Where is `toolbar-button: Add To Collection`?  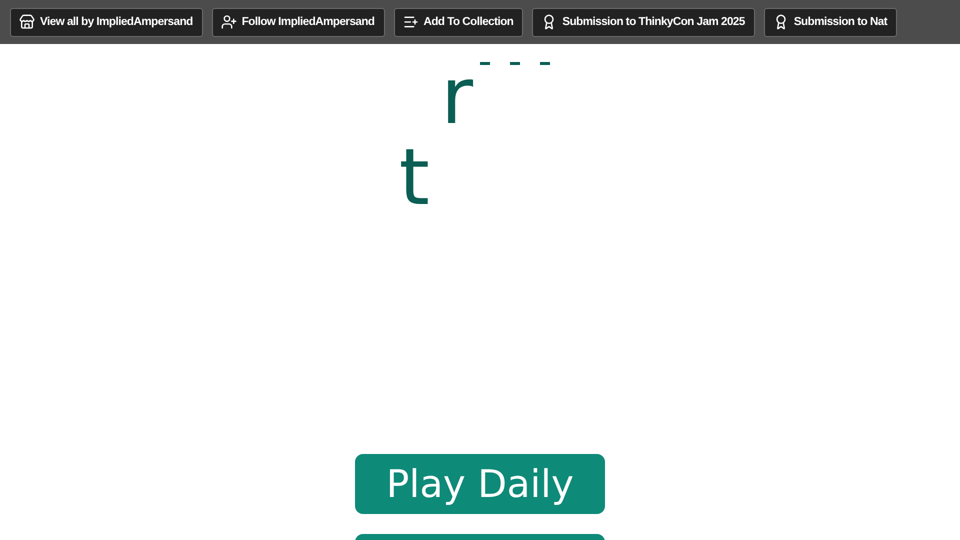 toolbar-button: Add To Collection is located at coordinates (459, 22).